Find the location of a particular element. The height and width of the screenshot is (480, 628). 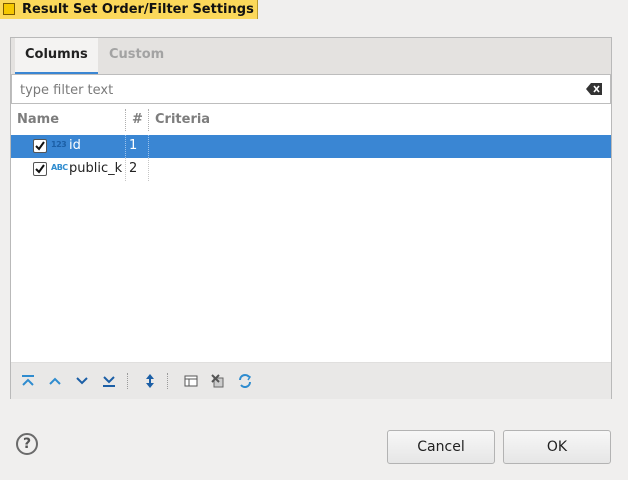

table-row: 123 id 1 is located at coordinates (311, 146).